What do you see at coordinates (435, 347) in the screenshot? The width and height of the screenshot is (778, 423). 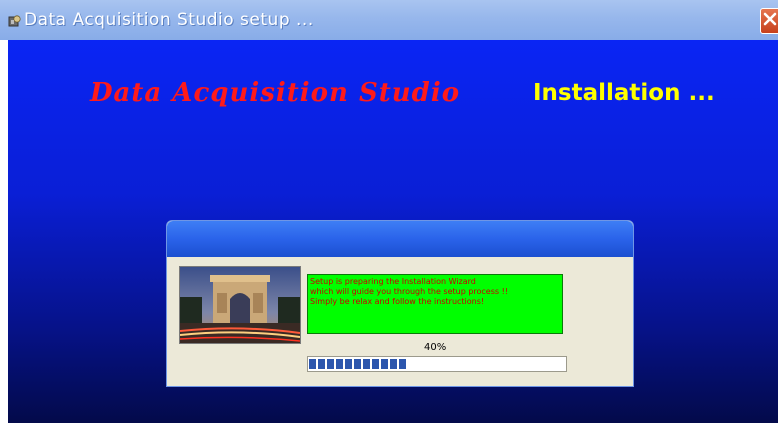 I see `progress-percent: 40%` at bounding box center [435, 347].